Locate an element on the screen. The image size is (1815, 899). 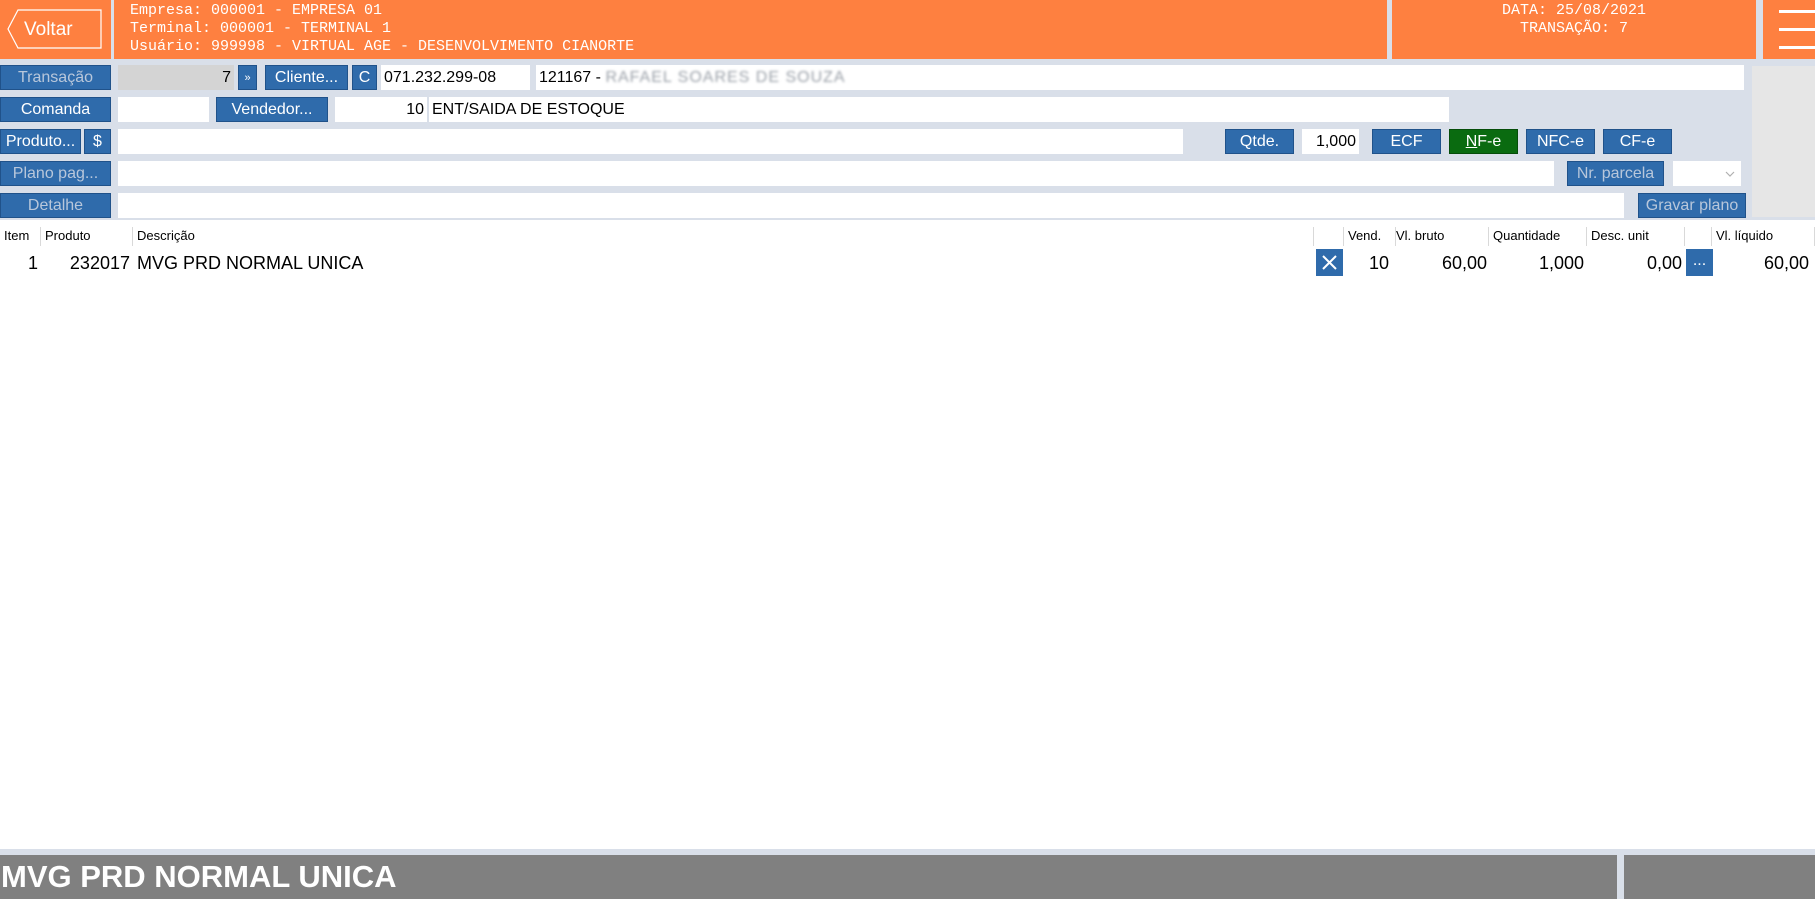
transaction-number-text: TRANSAÇÃO: 7 is located at coordinates (1574, 28).